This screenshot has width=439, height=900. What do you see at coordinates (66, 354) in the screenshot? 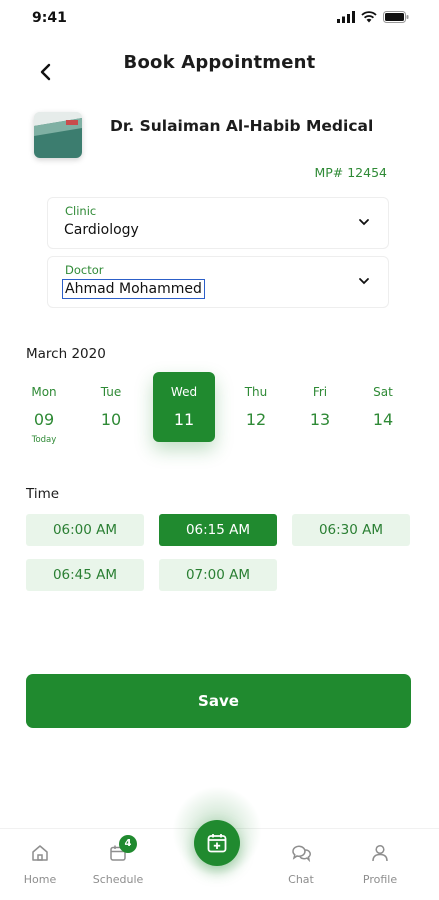
I see `calendar-month: March 2020` at bounding box center [66, 354].